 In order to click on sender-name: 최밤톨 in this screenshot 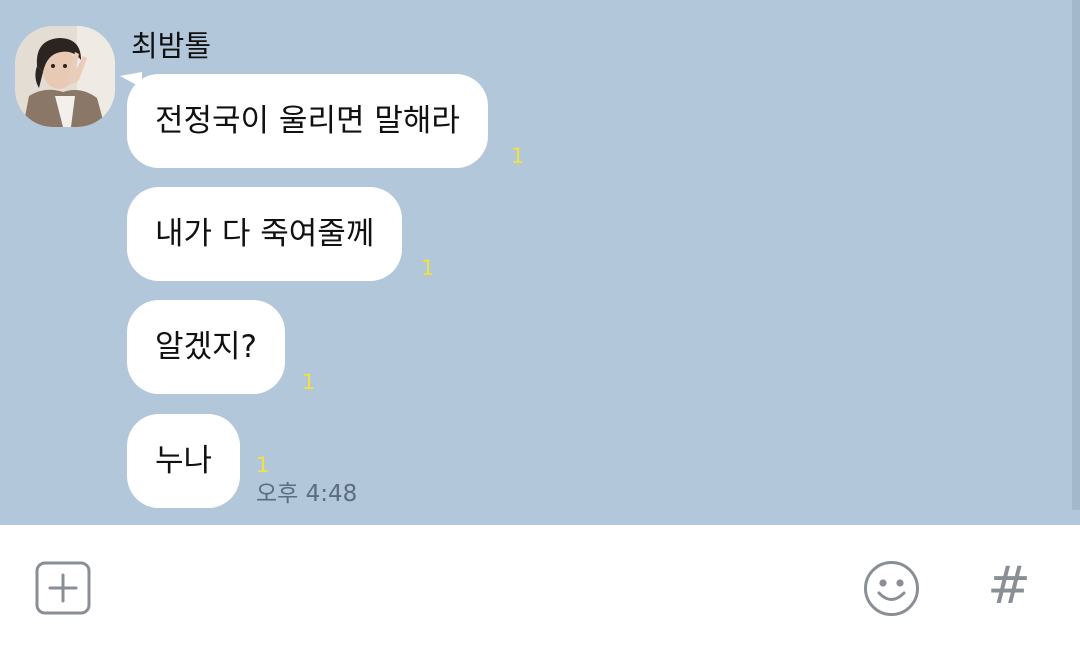, I will do `click(171, 46)`.